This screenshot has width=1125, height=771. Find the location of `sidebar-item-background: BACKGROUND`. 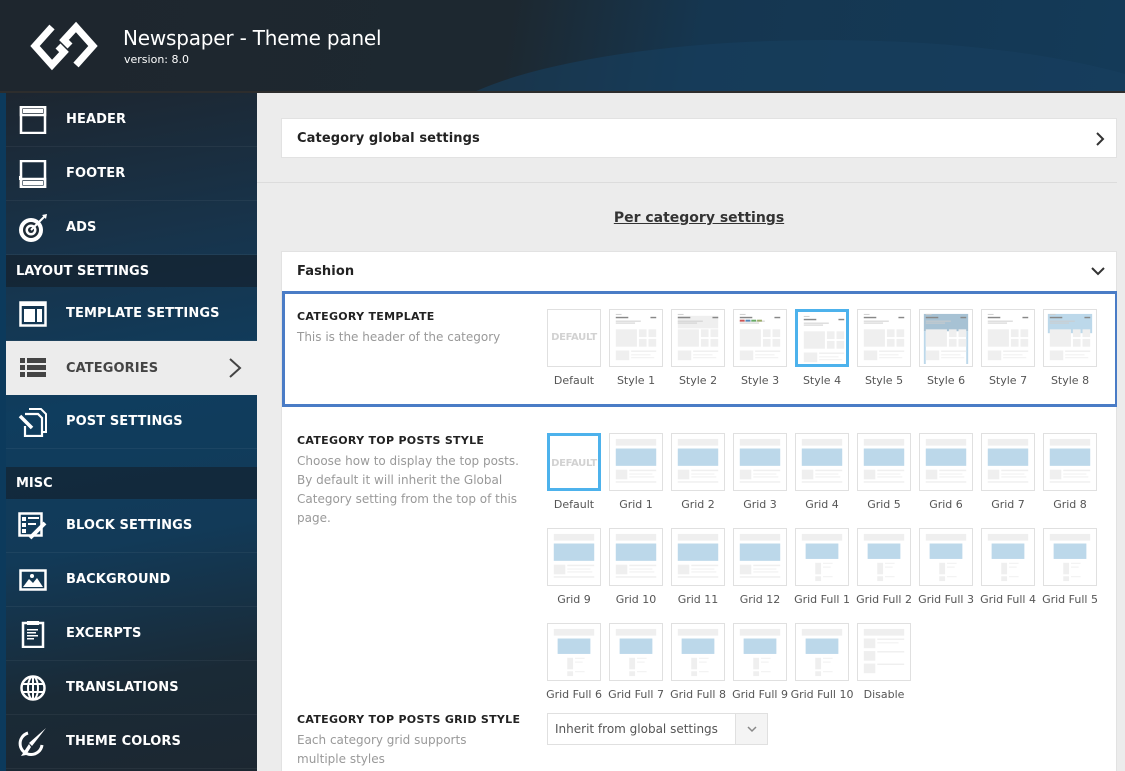

sidebar-item-background: BACKGROUND is located at coordinates (131, 580).